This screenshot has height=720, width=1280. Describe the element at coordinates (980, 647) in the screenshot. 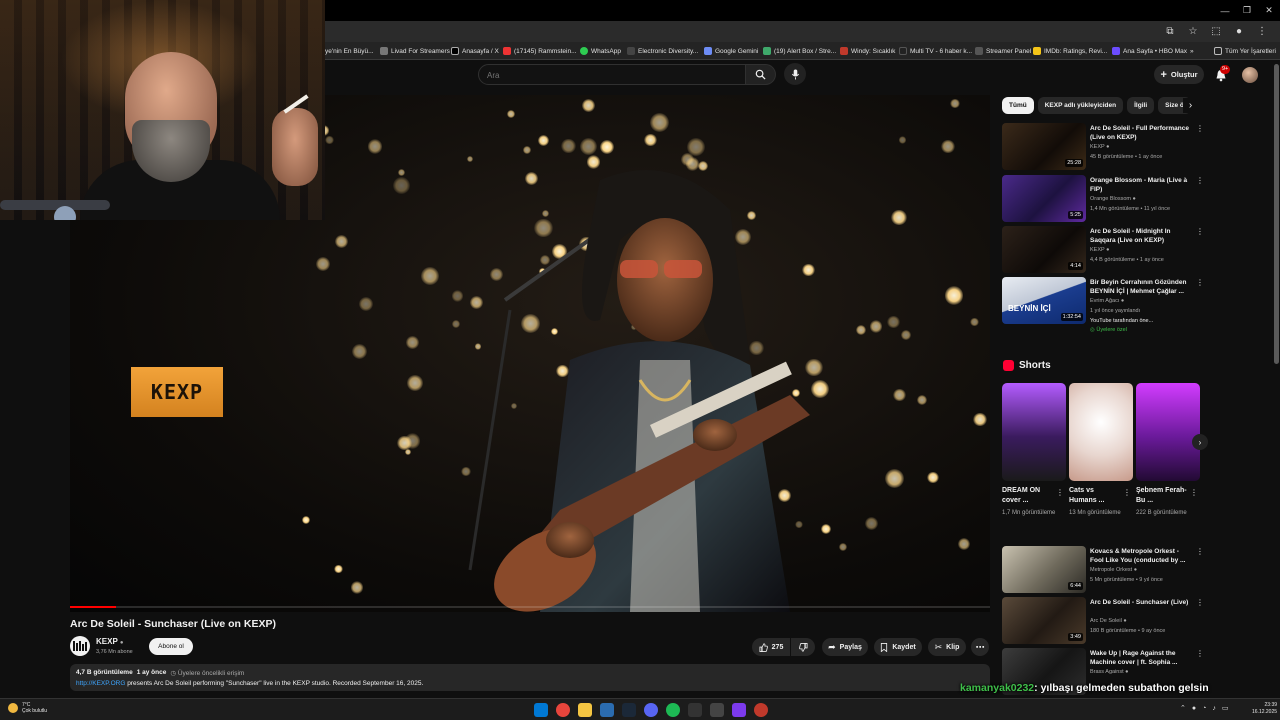

I see `more-actions-button: ⋯` at that location.